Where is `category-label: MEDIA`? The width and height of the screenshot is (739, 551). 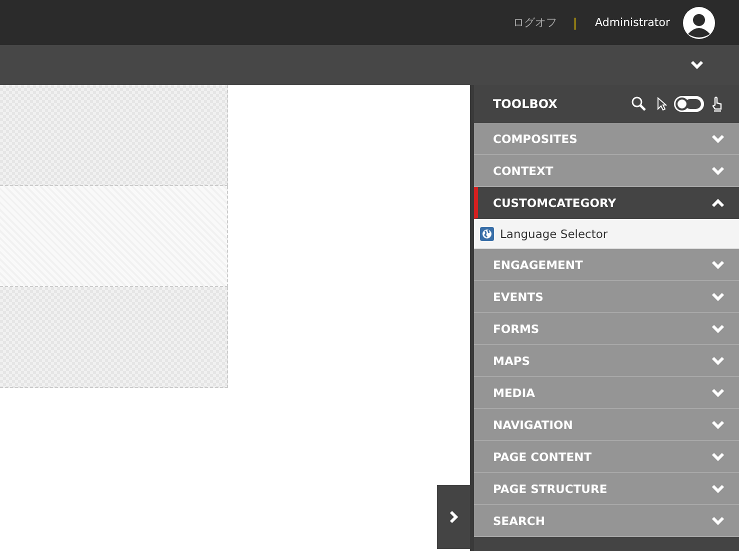 category-label: MEDIA is located at coordinates (514, 393).